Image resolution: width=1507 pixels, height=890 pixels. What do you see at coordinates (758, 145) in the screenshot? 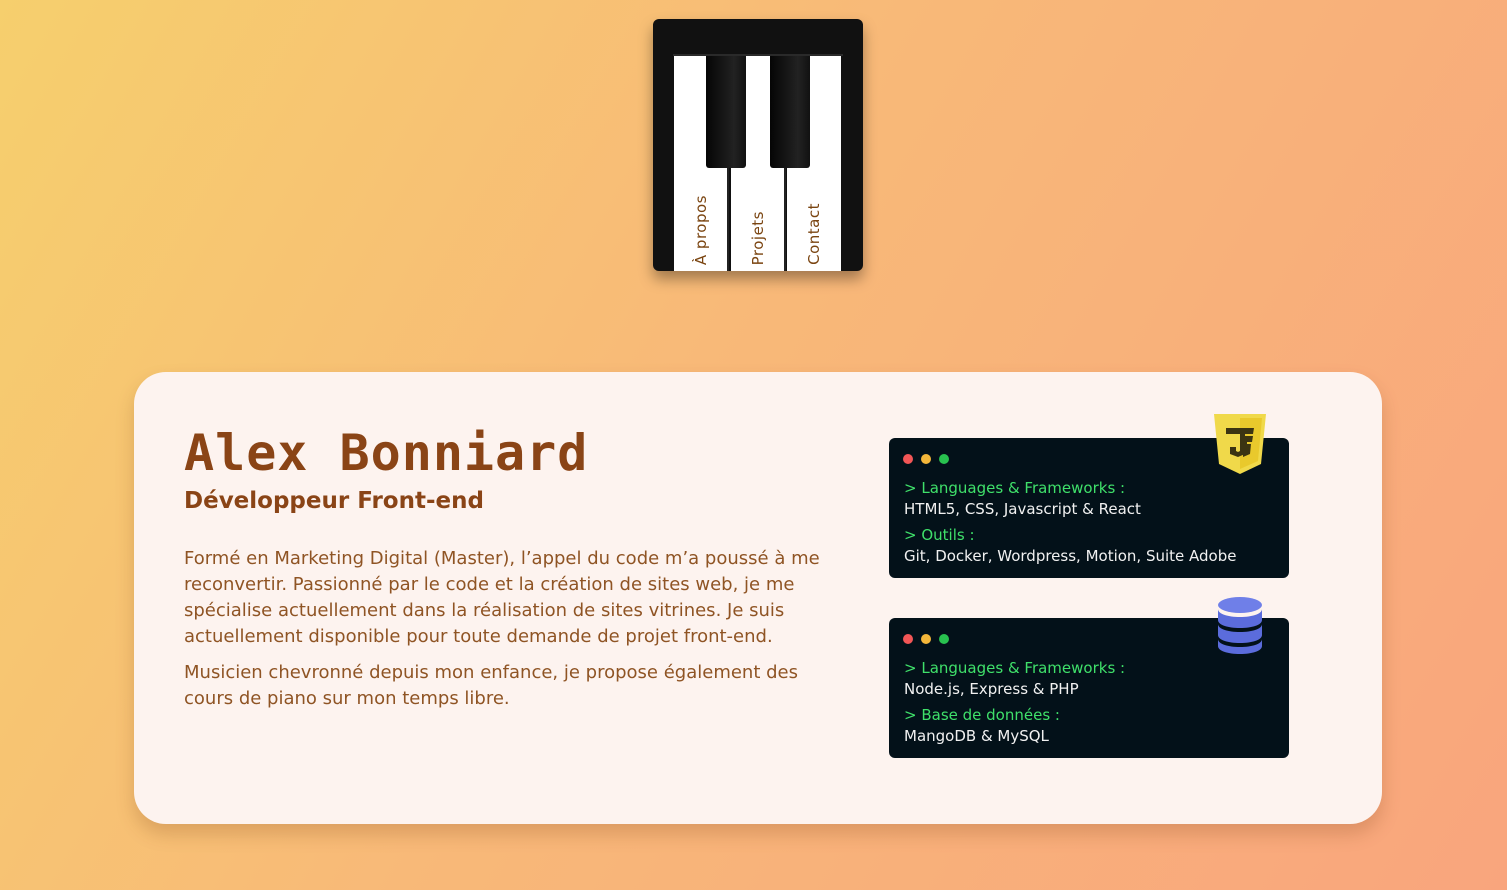
I see `piano-nav: À propos Projets Contact` at bounding box center [758, 145].